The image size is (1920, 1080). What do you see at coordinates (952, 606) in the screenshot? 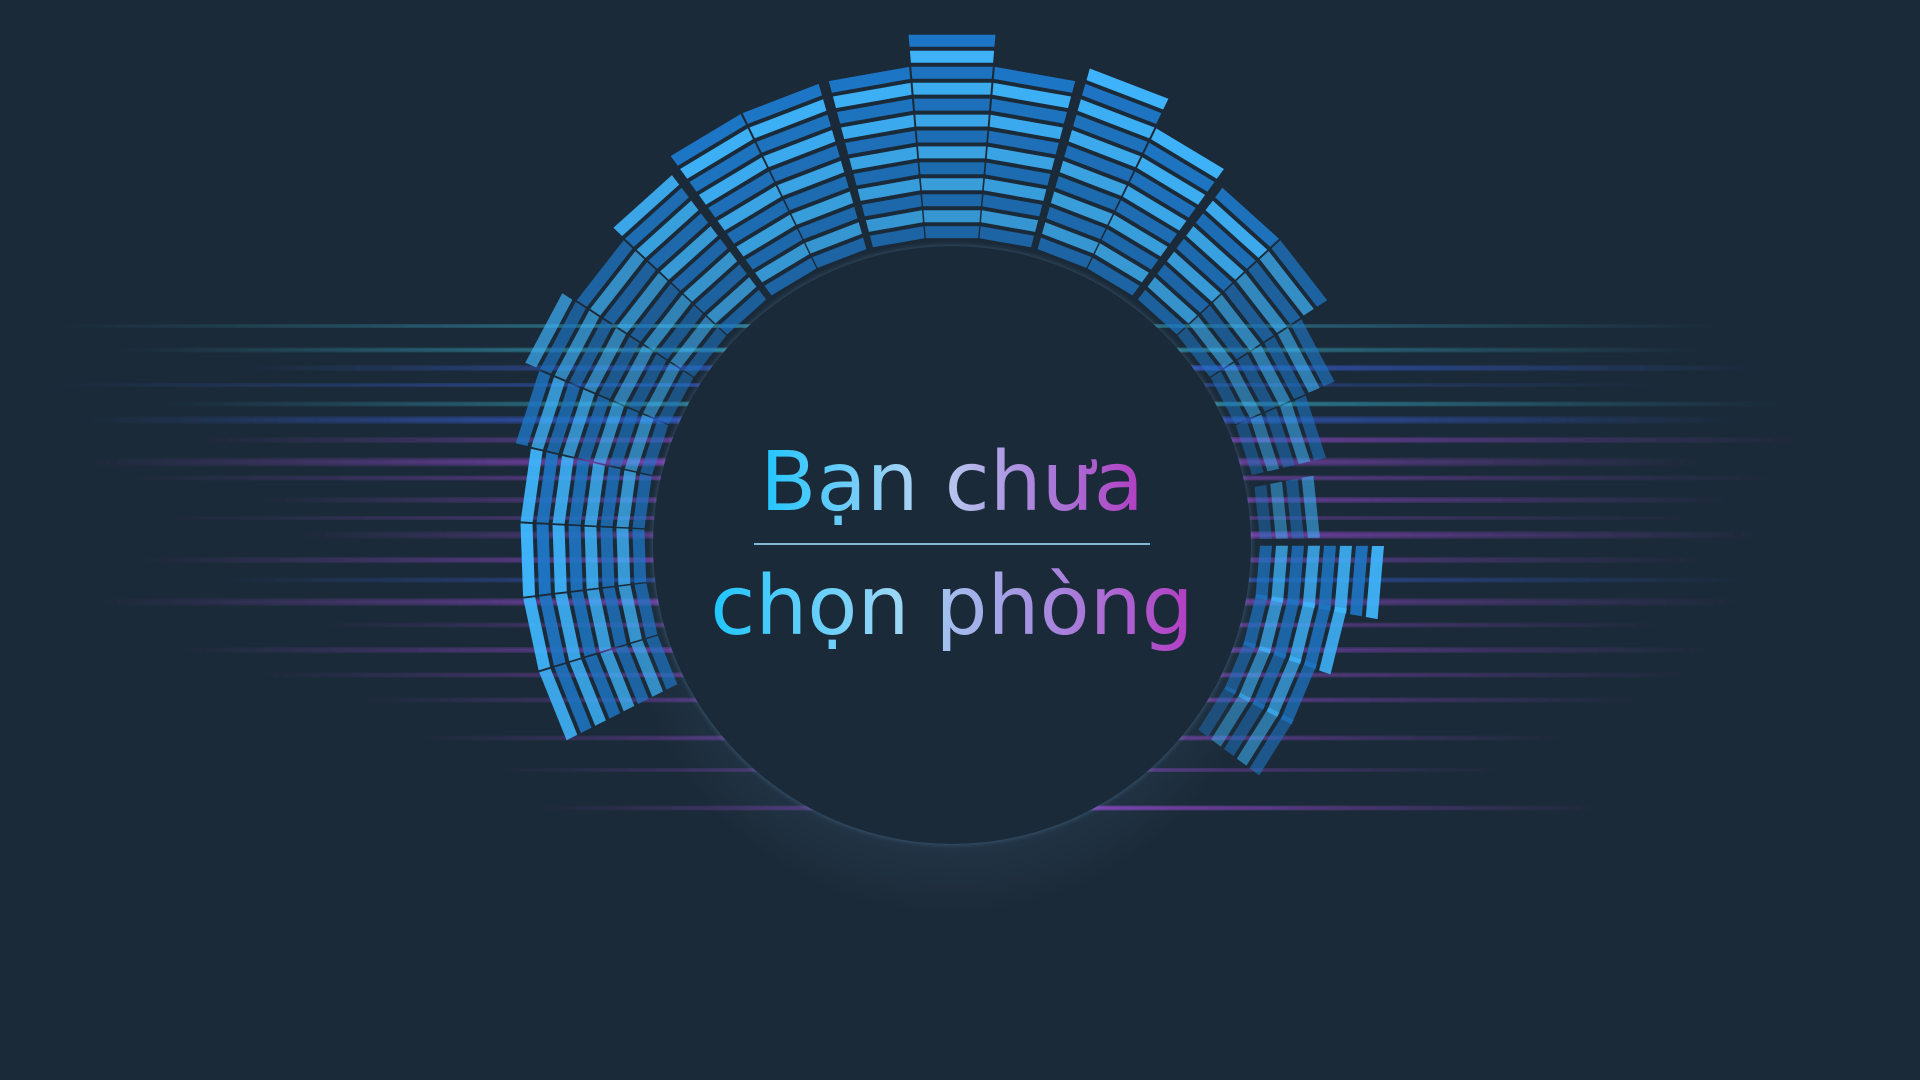
I see `message-line-2: chọn phòng` at bounding box center [952, 606].